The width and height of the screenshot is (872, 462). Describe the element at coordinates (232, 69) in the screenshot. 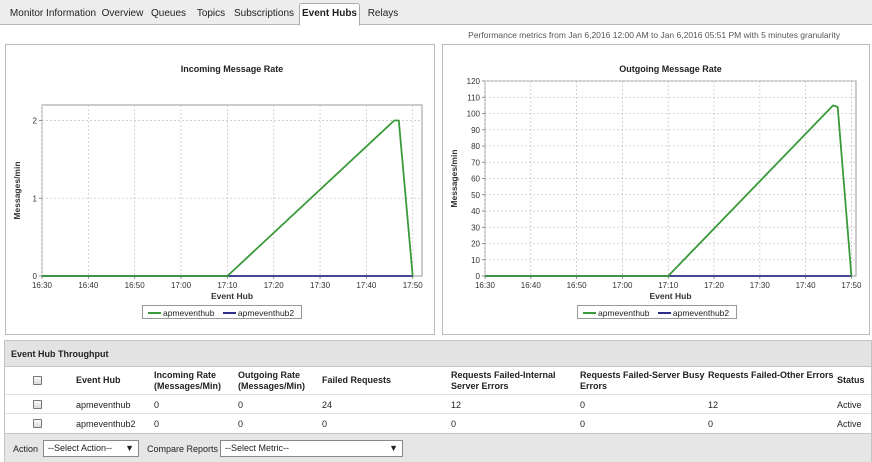

I see `chart-title: Incoming Message Rate` at that location.